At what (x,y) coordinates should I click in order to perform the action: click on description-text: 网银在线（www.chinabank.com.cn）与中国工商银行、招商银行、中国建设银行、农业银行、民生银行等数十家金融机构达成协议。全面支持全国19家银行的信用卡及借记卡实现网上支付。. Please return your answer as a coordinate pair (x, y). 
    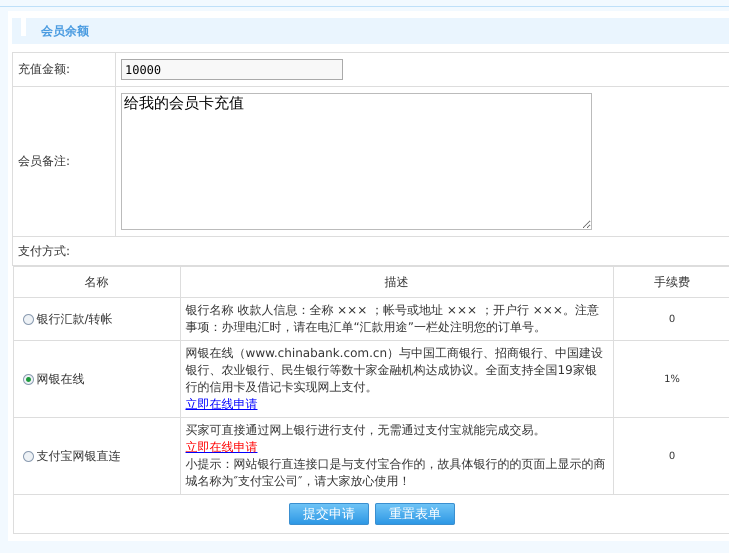
    Looking at the image, I should click on (395, 370).